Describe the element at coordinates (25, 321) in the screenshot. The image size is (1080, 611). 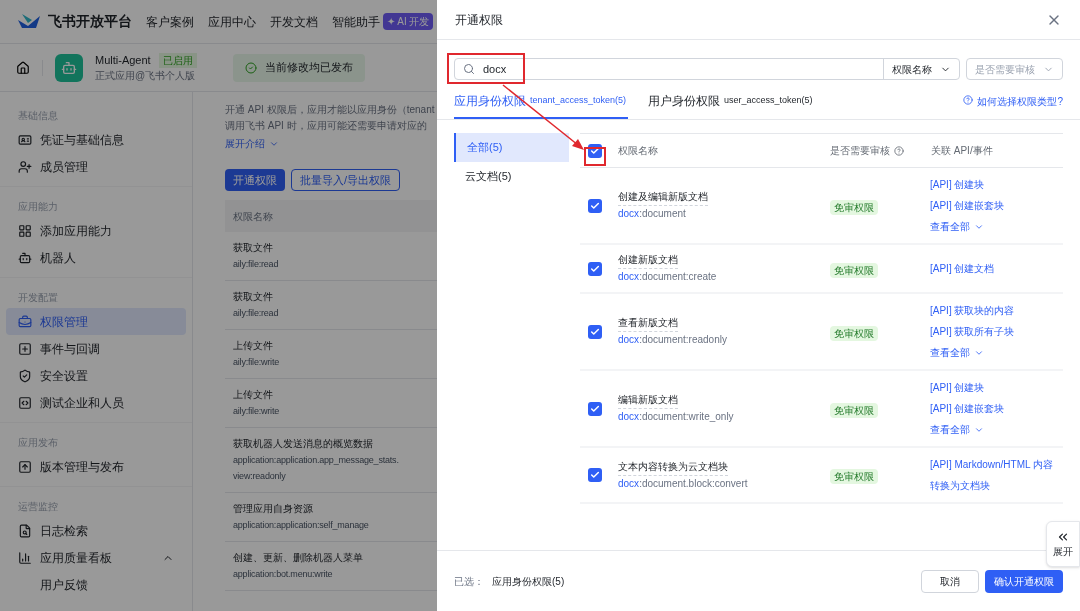
I see `briefcase-icon` at that location.